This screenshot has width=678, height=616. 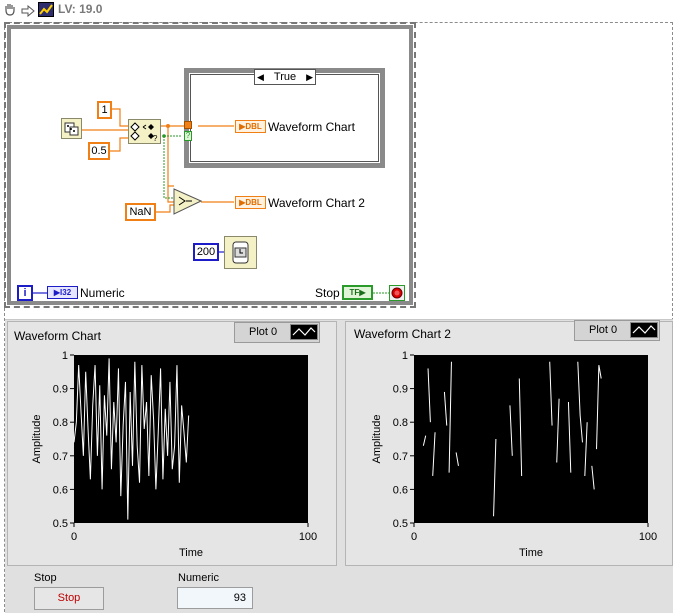 What do you see at coordinates (188, 201) in the screenshot?
I see `select-node` at bounding box center [188, 201].